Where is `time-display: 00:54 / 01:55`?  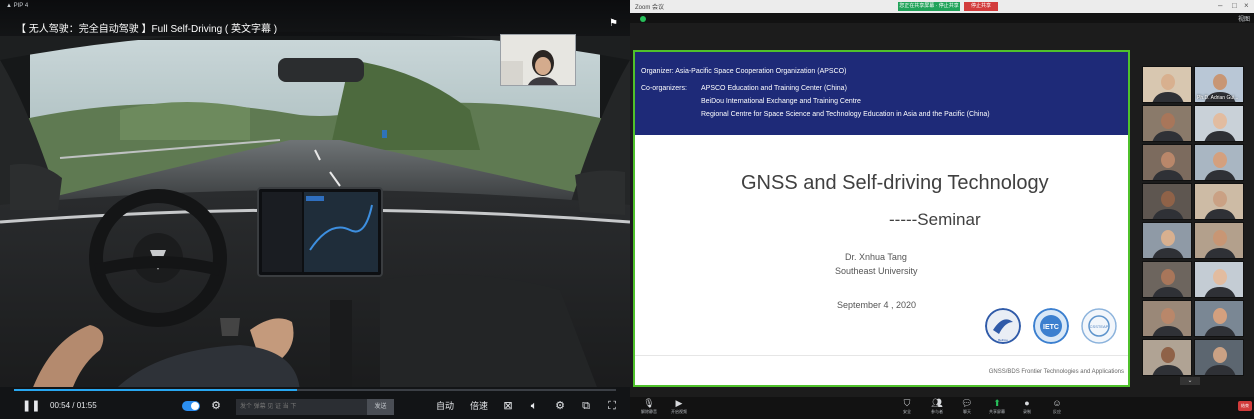 time-display: 00:54 / 01:55 is located at coordinates (73, 405).